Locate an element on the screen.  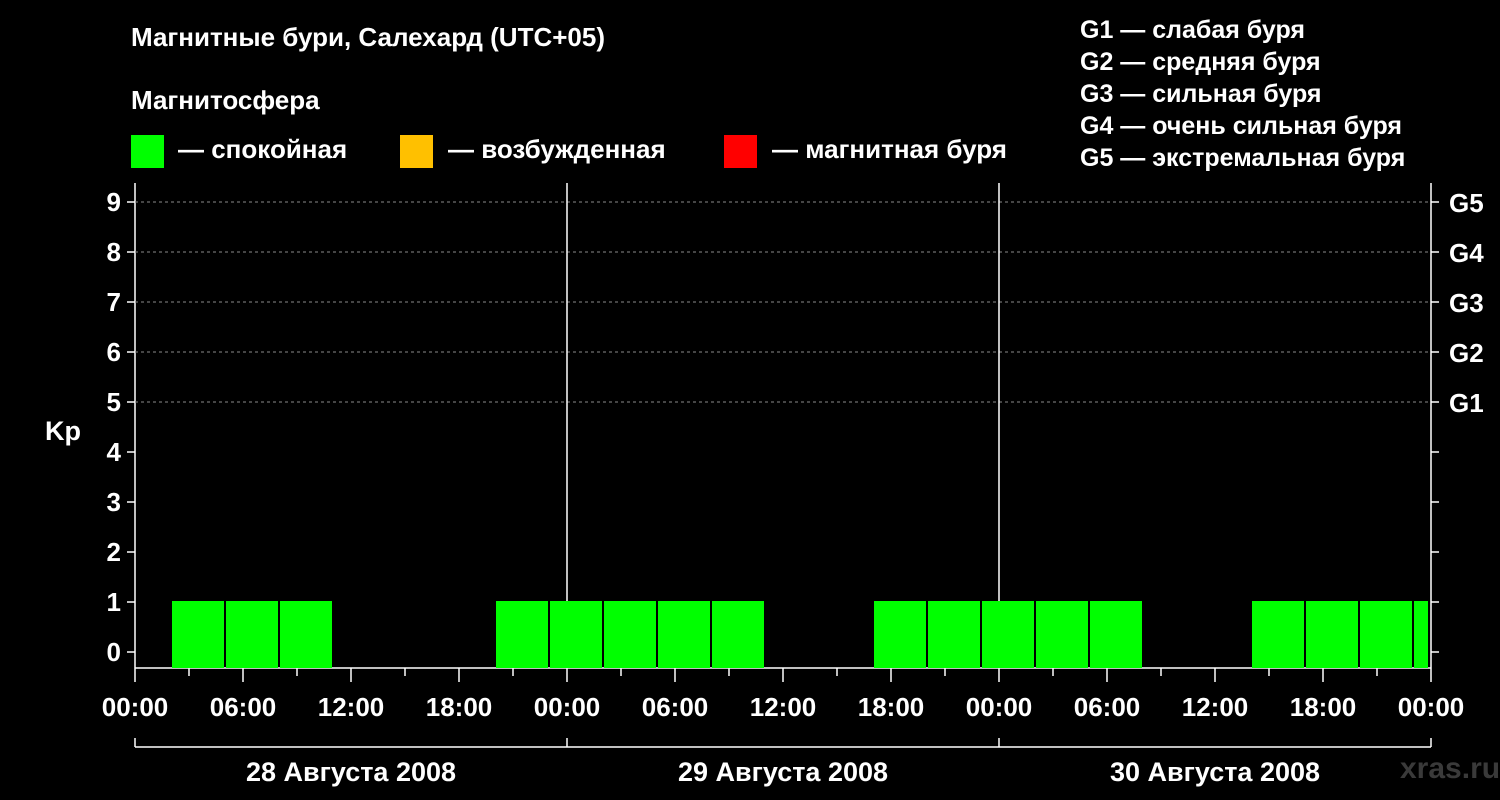
y-tick-label: 5 is located at coordinates (114, 402).